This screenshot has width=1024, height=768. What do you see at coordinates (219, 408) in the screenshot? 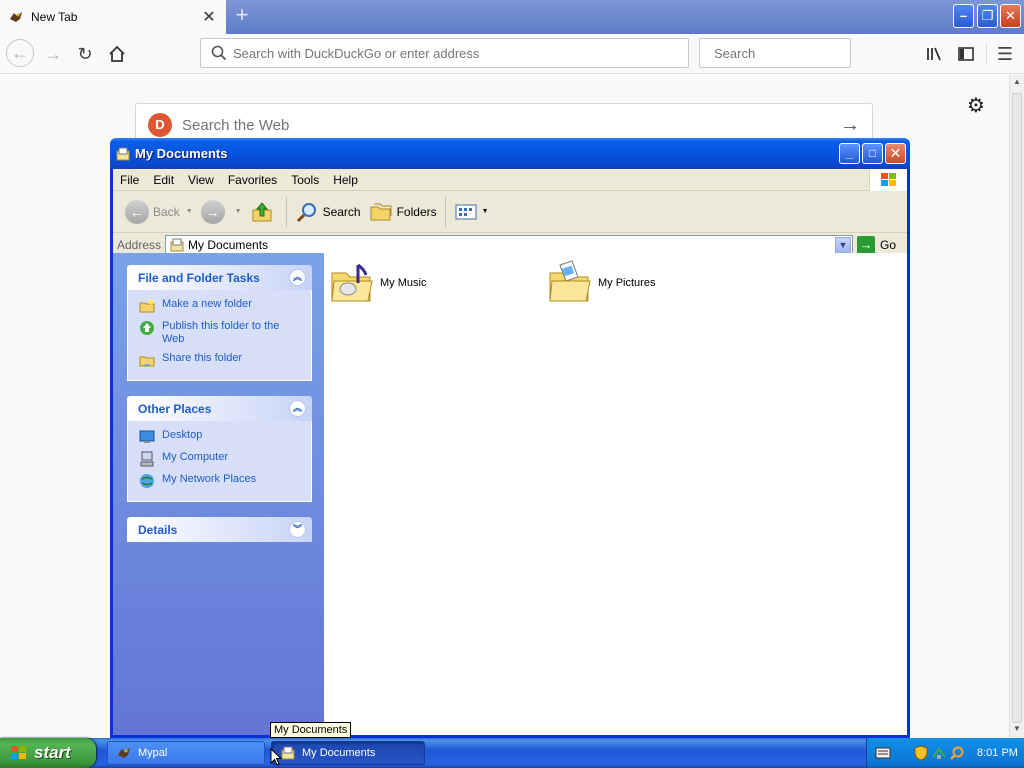
I see `other-places-header: Other Places ︽` at bounding box center [219, 408].